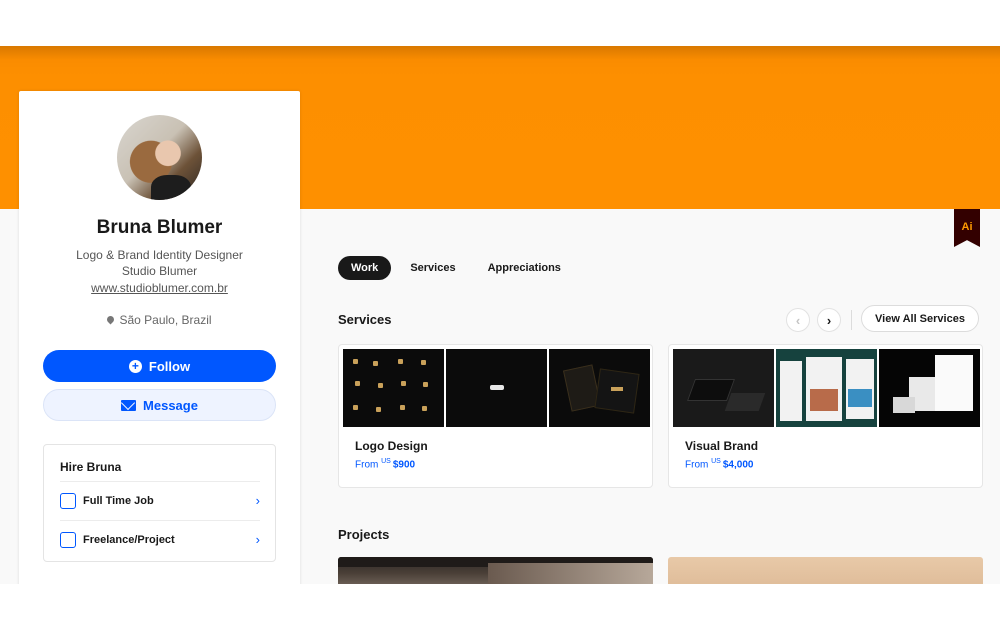  Describe the element at coordinates (165, 320) in the screenshot. I see `location-text: São Paulo, Brazil` at that location.